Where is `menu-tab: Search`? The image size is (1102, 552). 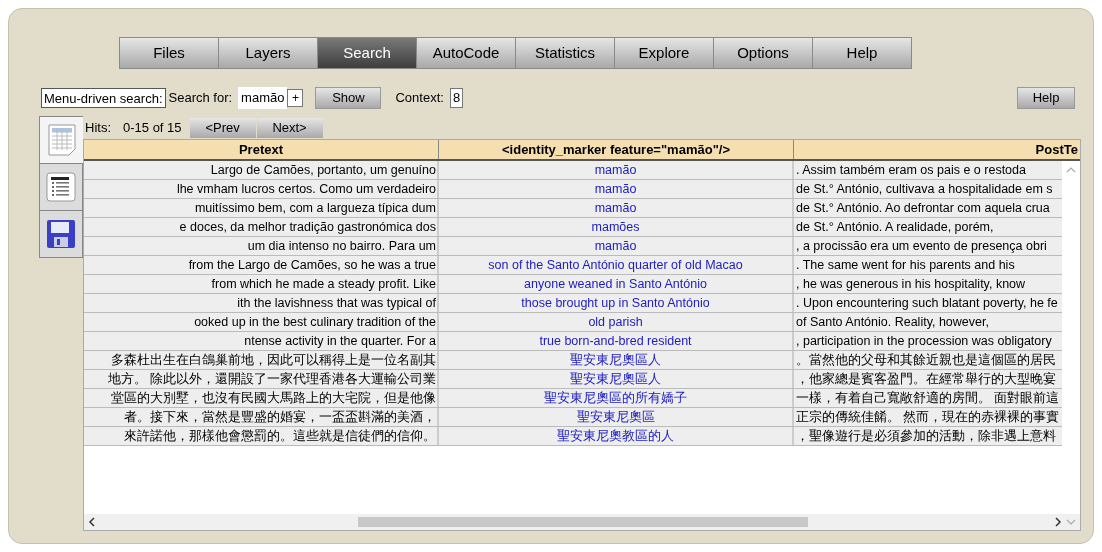 menu-tab: Search is located at coordinates (367, 53).